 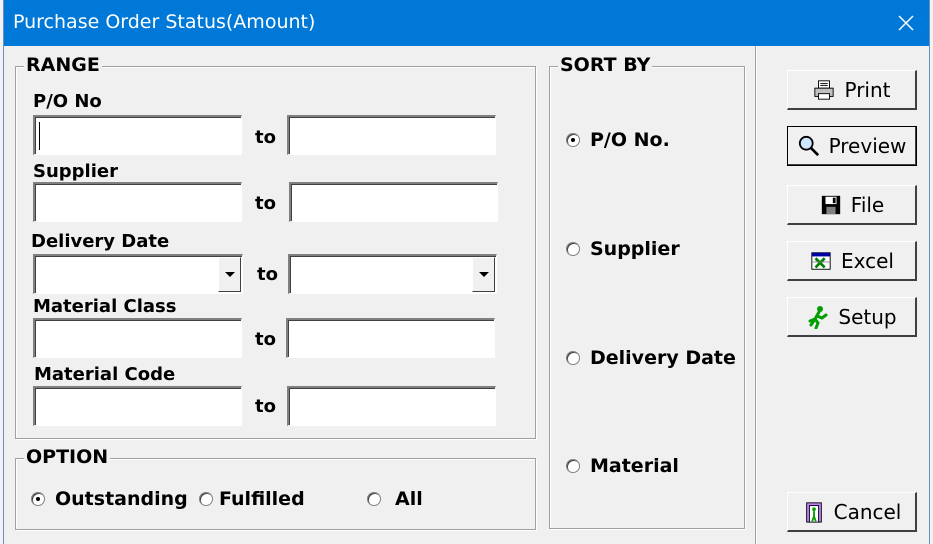 What do you see at coordinates (164, 22) in the screenshot?
I see `window-title: Purchase Order Status(Amount)` at bounding box center [164, 22].